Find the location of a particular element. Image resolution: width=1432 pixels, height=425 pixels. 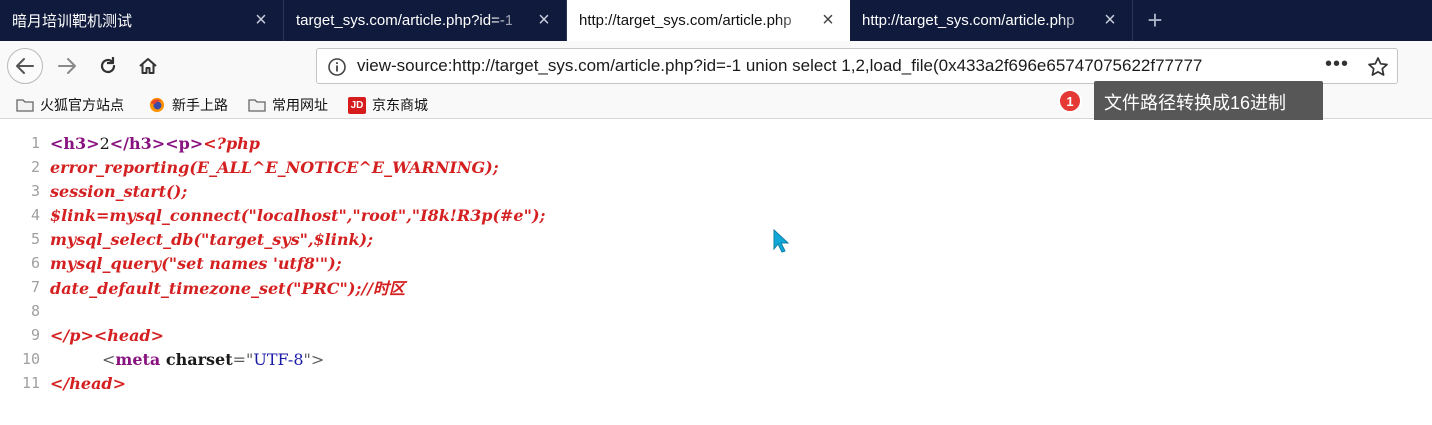

php-code: </p><head> is located at coordinates (107, 335).